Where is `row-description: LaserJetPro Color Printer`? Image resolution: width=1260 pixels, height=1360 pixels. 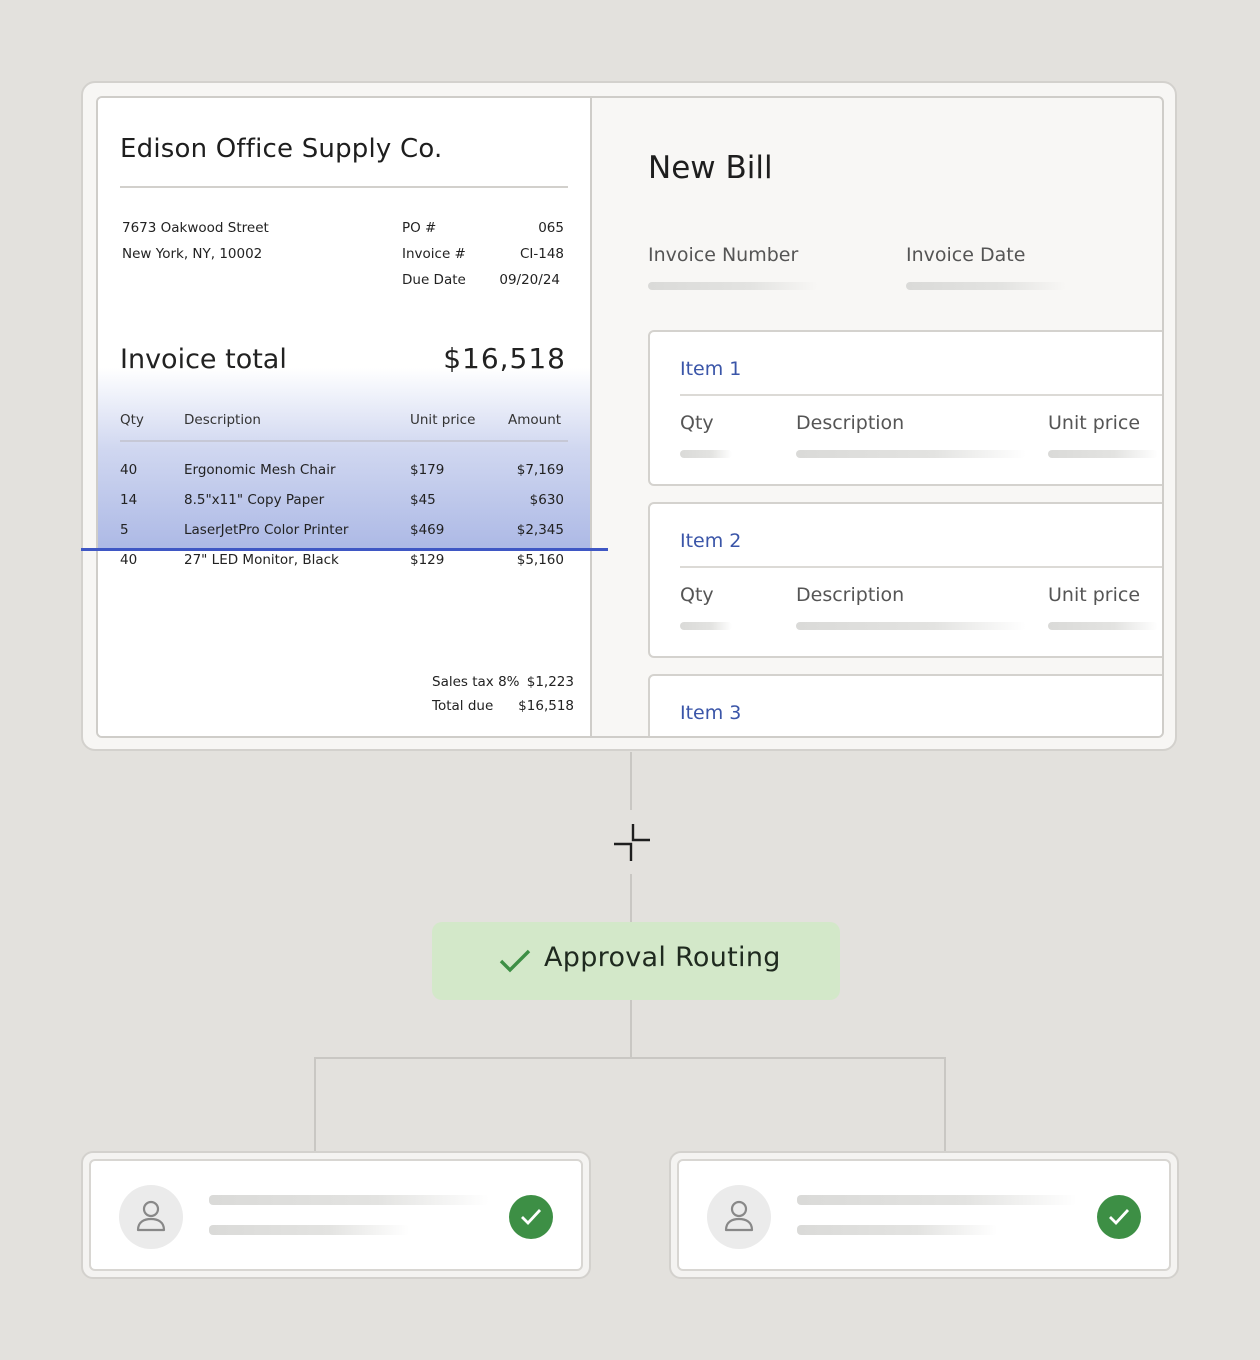 row-description: LaserJetPro Color Printer is located at coordinates (266, 530).